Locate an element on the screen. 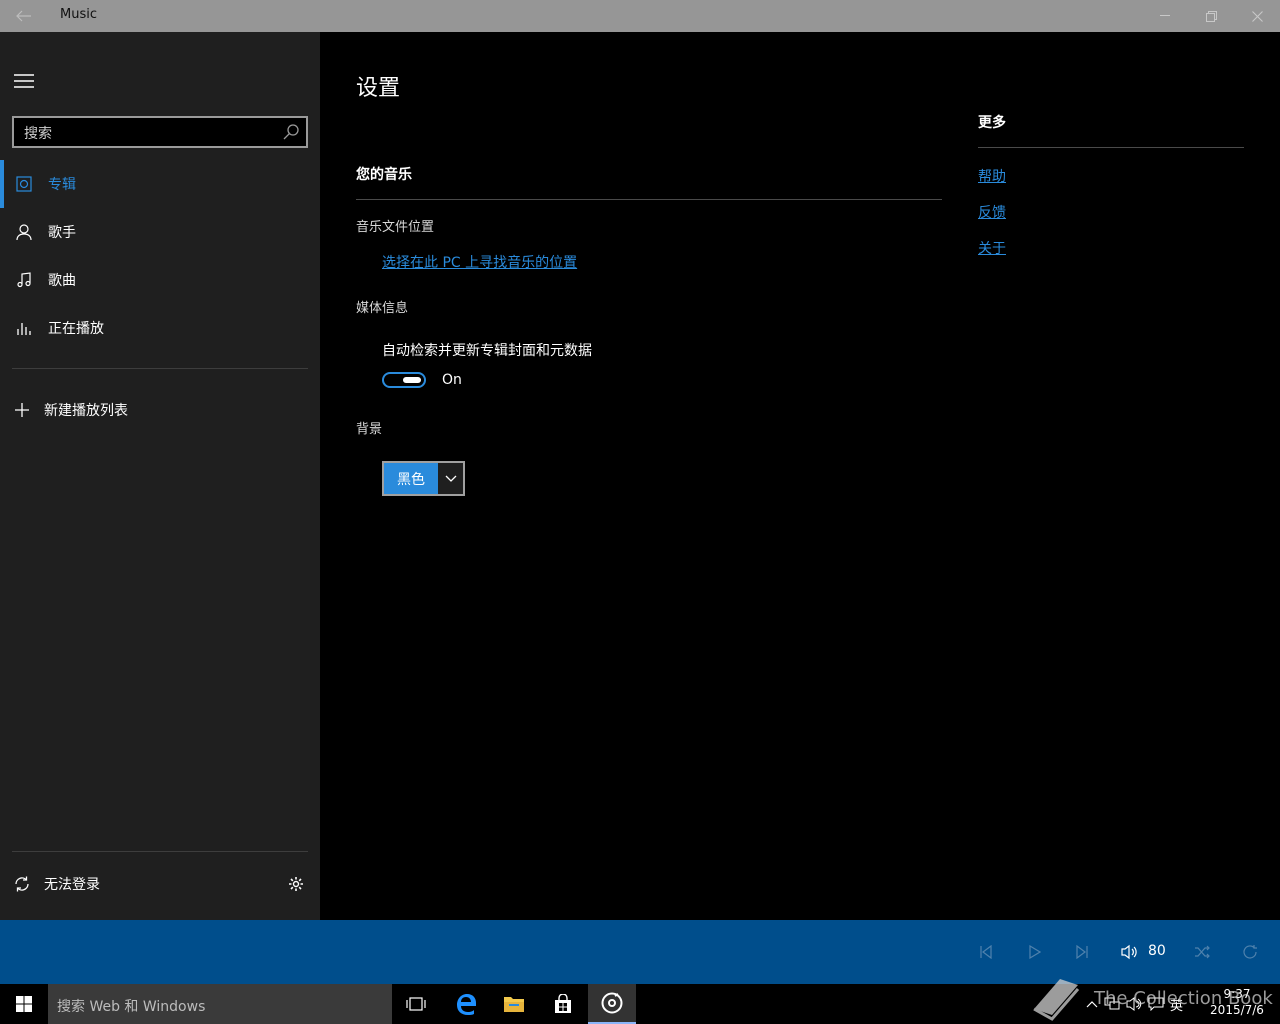 This screenshot has width=1280, height=1024. hamburger-menu-button is located at coordinates (24, 81).